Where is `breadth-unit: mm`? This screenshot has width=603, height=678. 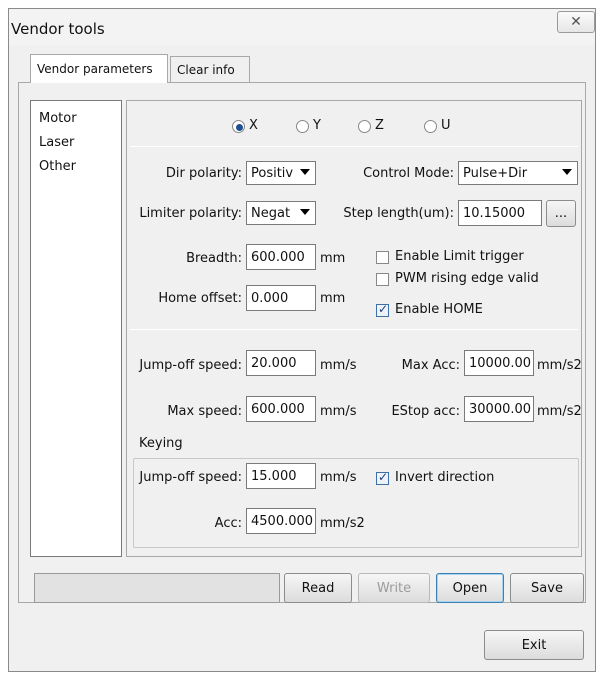 breadth-unit: mm is located at coordinates (333, 258).